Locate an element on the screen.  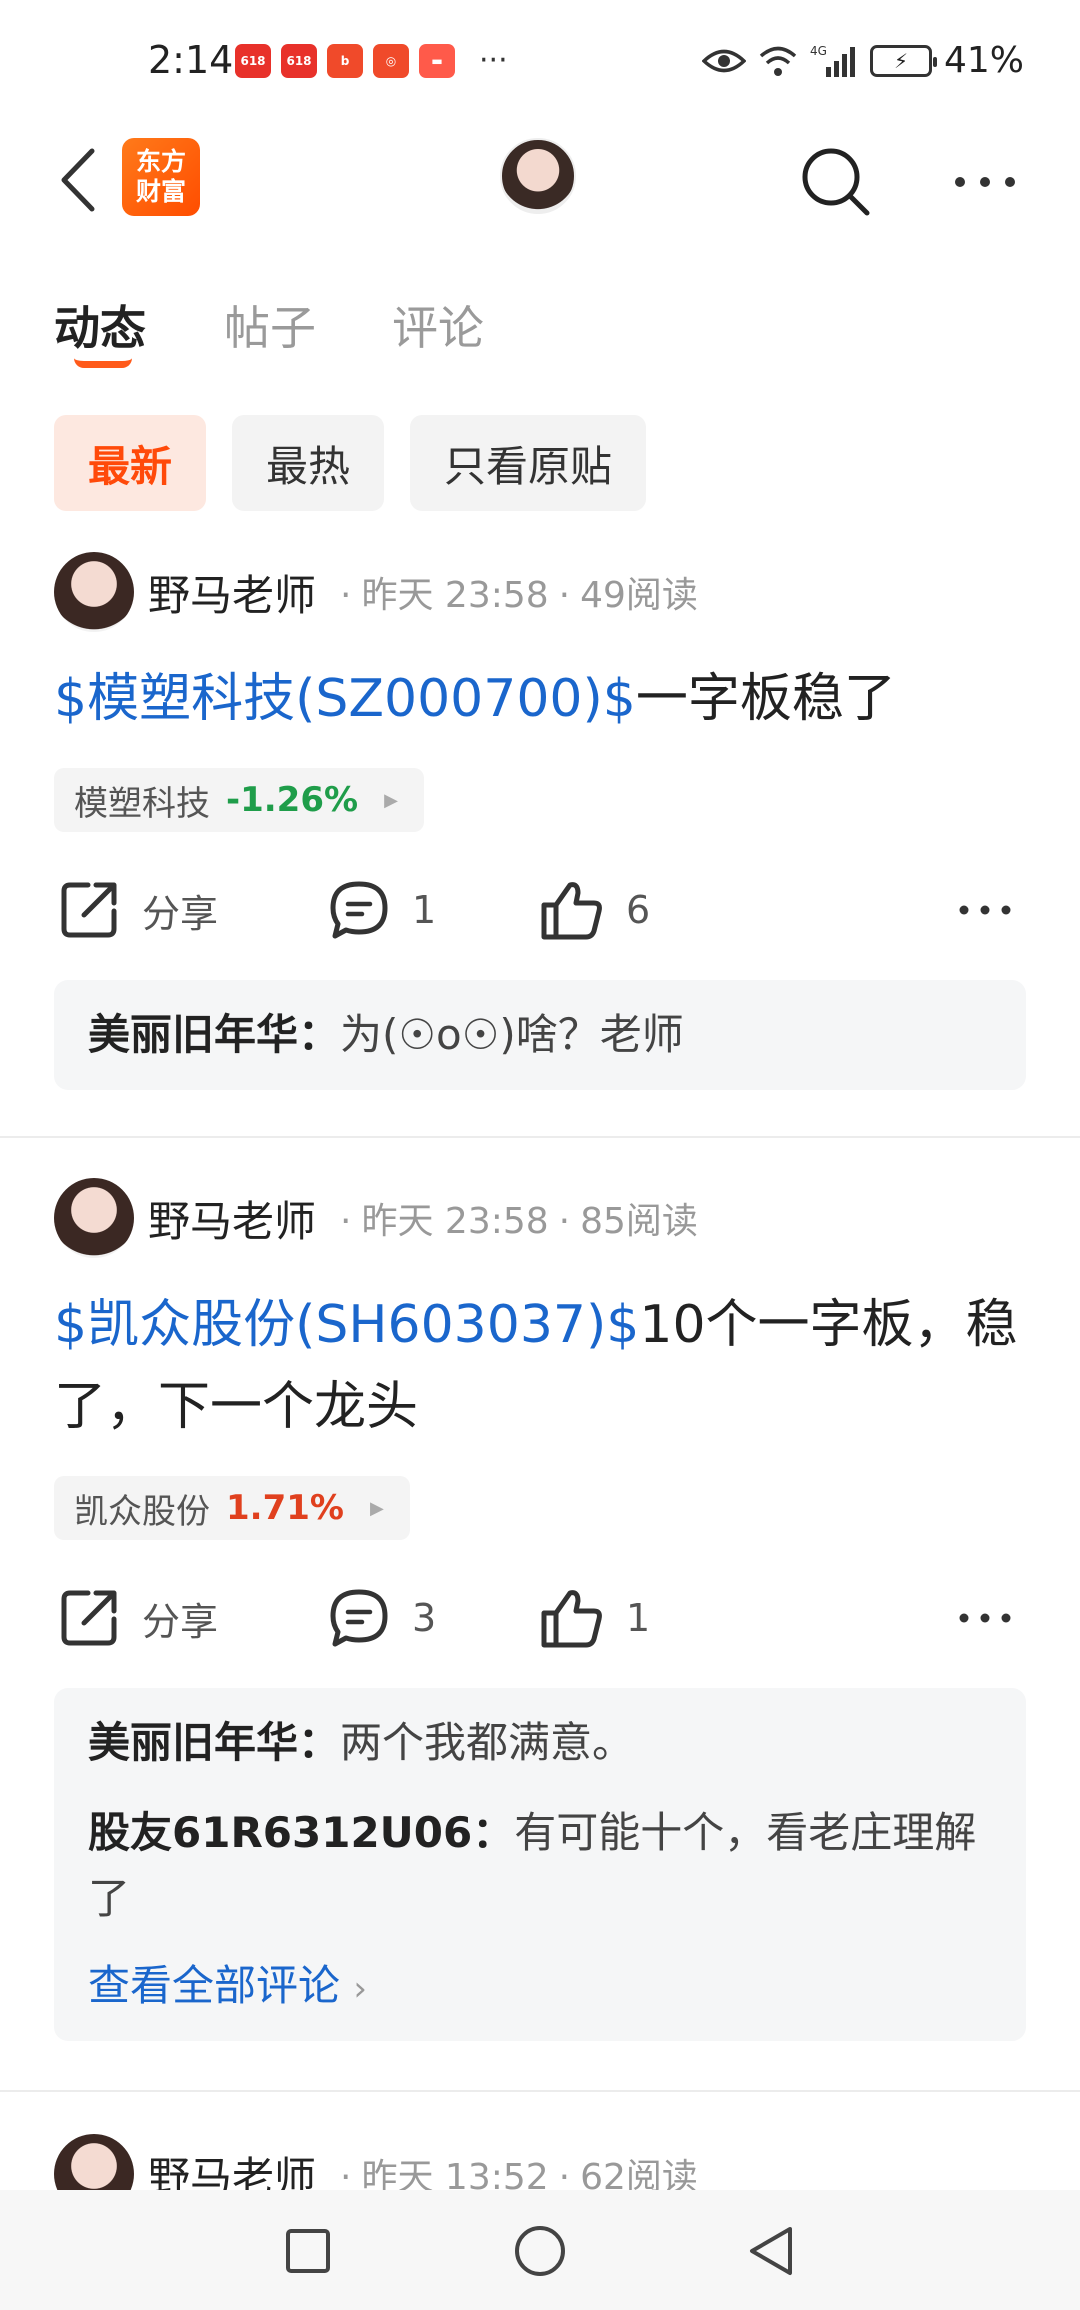
eye-icon is located at coordinates (723, 60).